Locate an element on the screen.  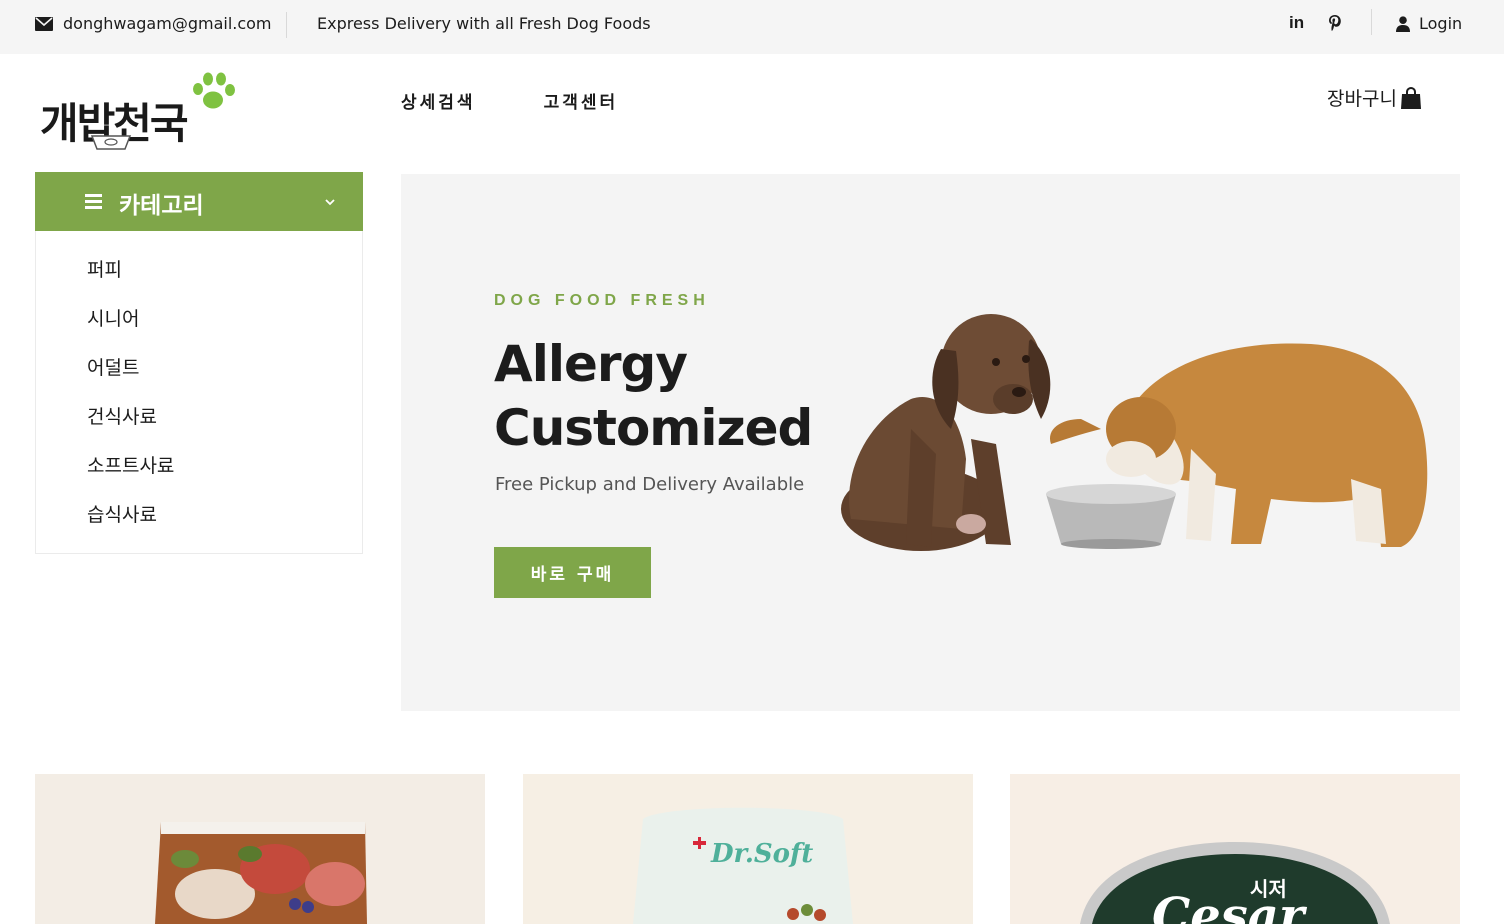
contact-email: donghwagam@gmail.com is located at coordinates (153, 23).